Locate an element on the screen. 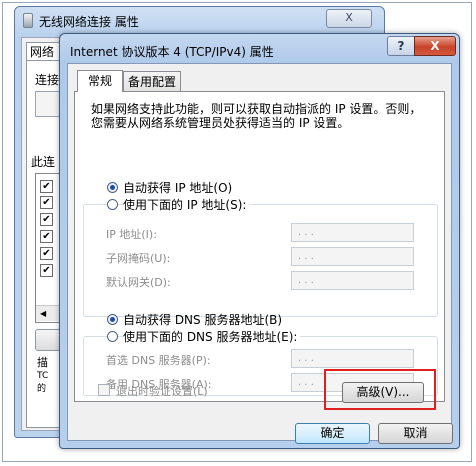 This screenshot has height=466, width=476. default-gateway-value: . . . is located at coordinates (306, 280).